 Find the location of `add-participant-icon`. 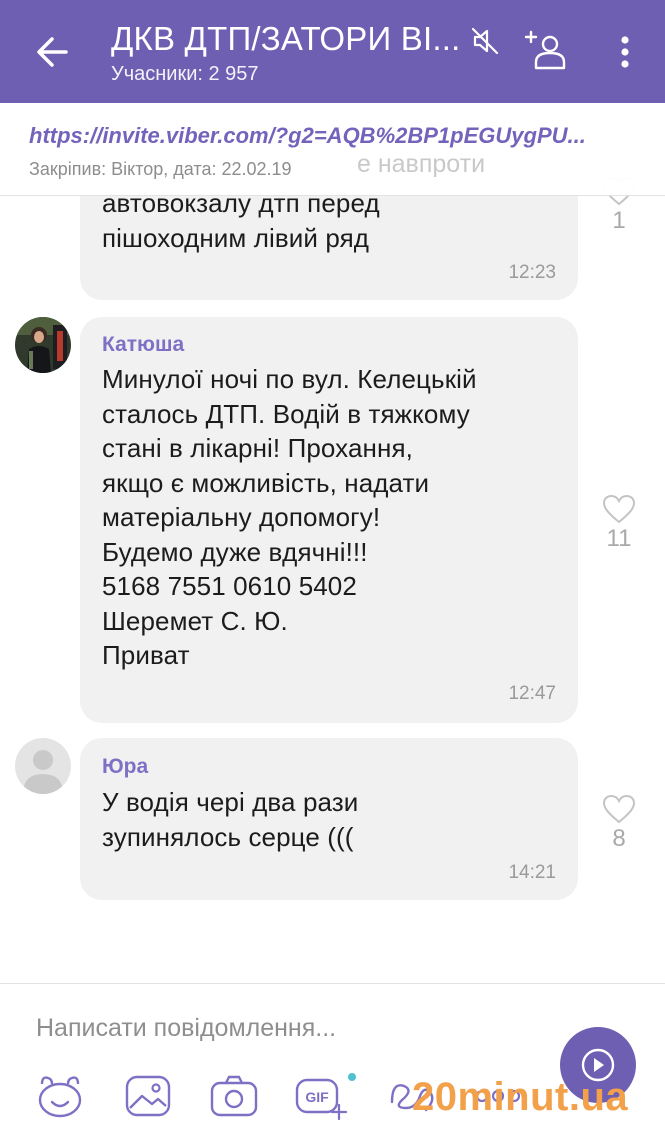

add-participant-icon is located at coordinates (545, 50).